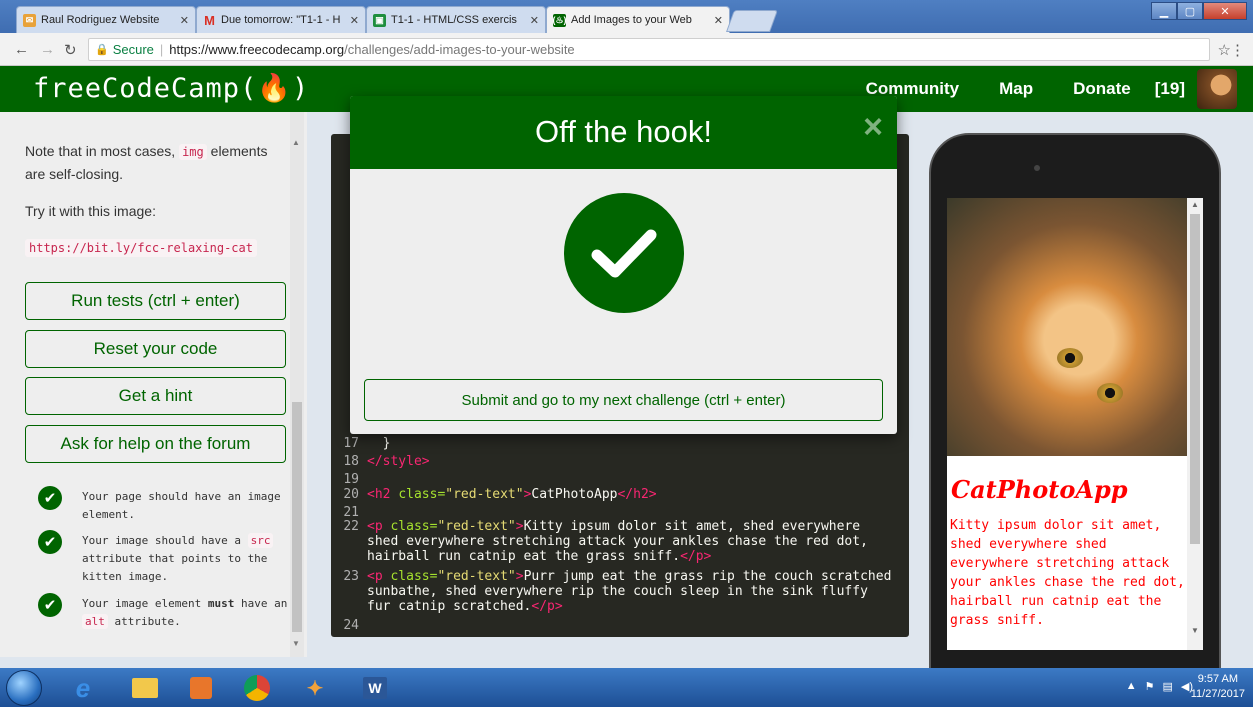 The width and height of the screenshot is (1253, 707). I want to click on tab-add-images: (♨) Add Images to your Web ✕, so click(638, 19).